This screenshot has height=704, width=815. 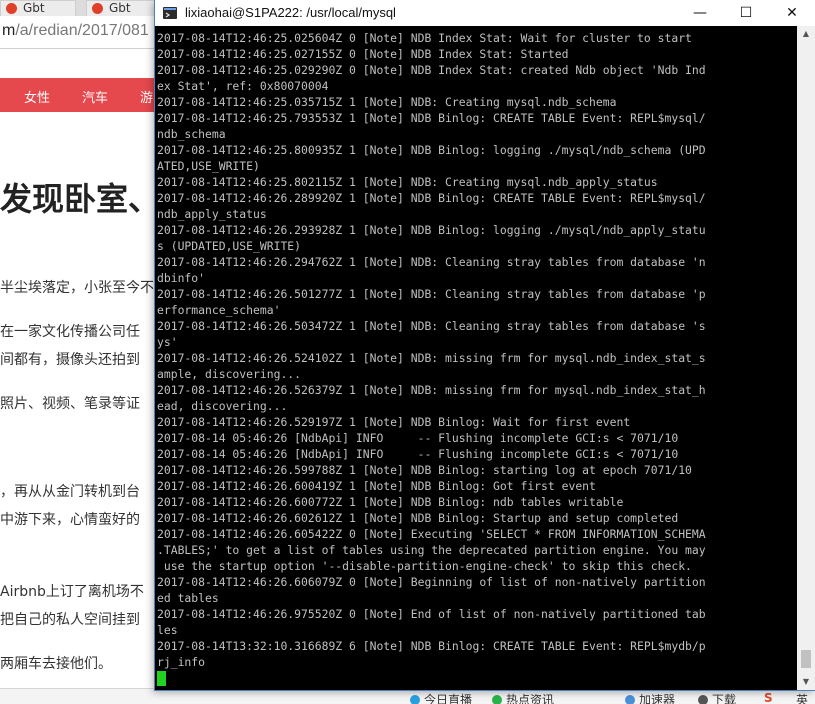 I want to click on article-paragraph: 中游下来，心情蛮好的, so click(x=70, y=520).